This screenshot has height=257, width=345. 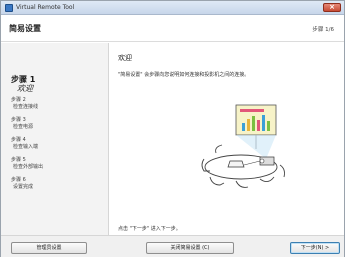 I want to click on sidebar-item-finish: 步骤 6 设置完成, so click(x=22, y=184).